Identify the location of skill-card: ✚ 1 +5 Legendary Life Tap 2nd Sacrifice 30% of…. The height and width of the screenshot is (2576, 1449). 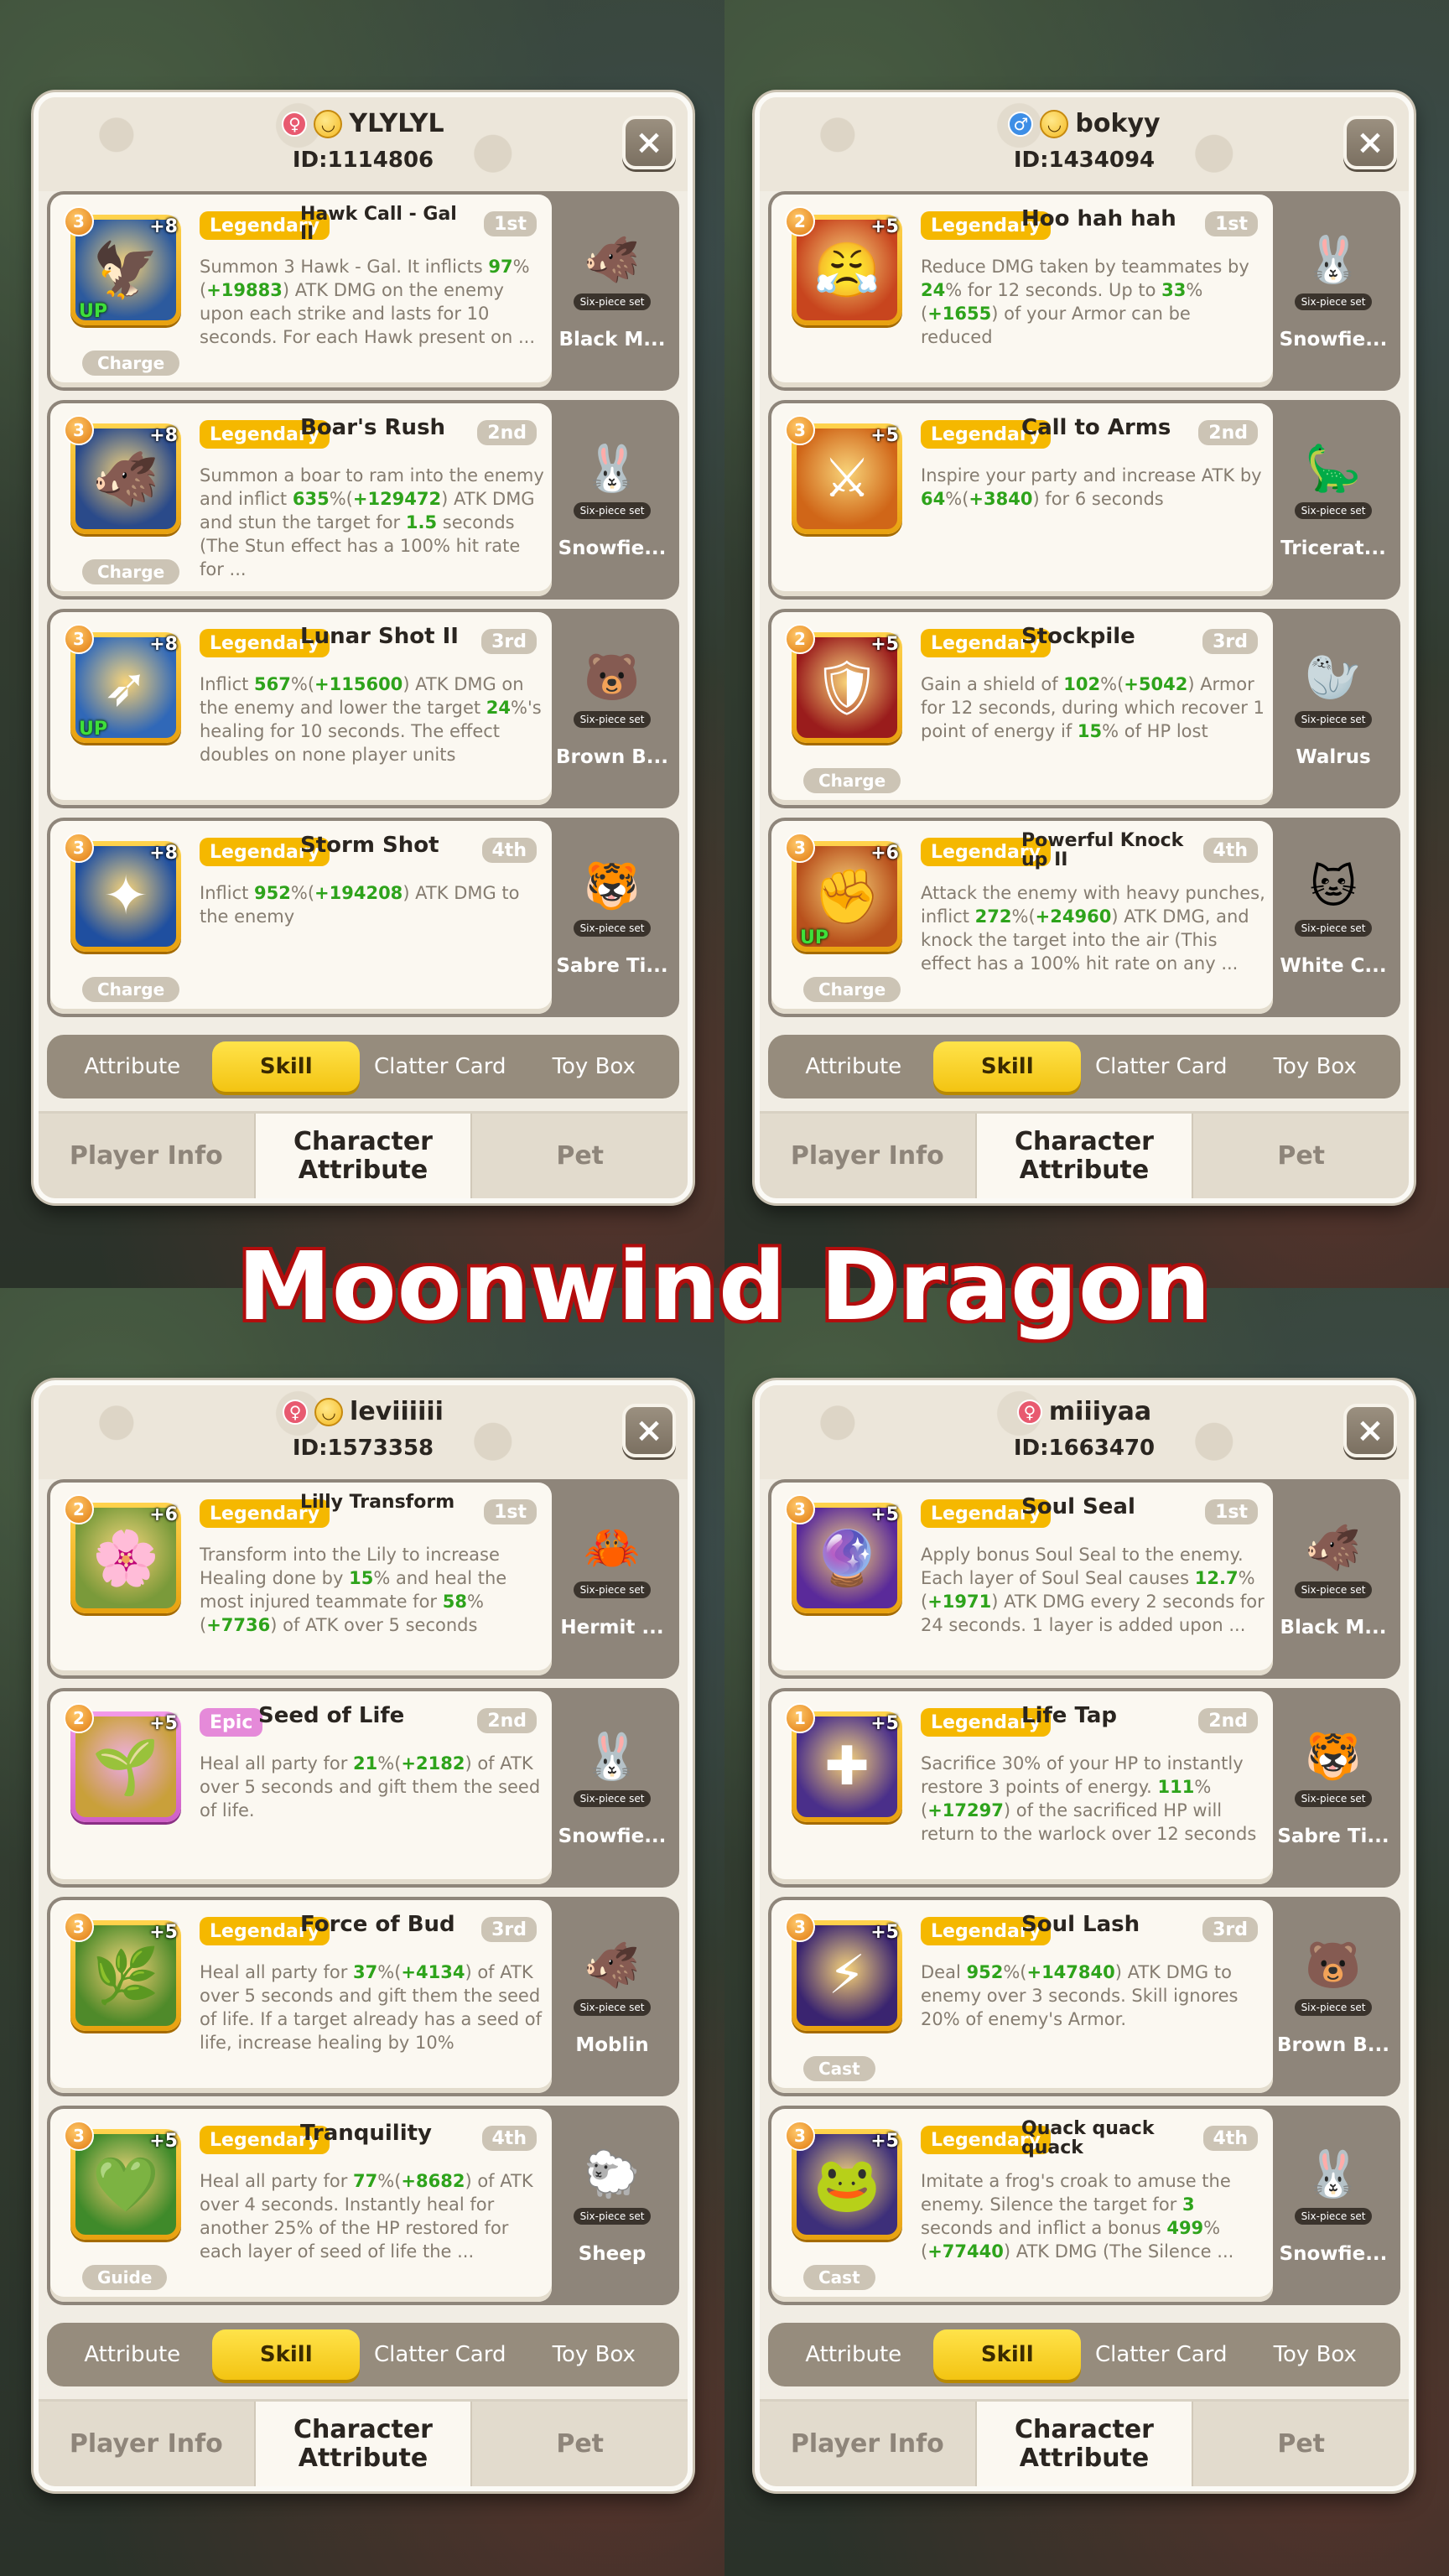
(1022, 1787).